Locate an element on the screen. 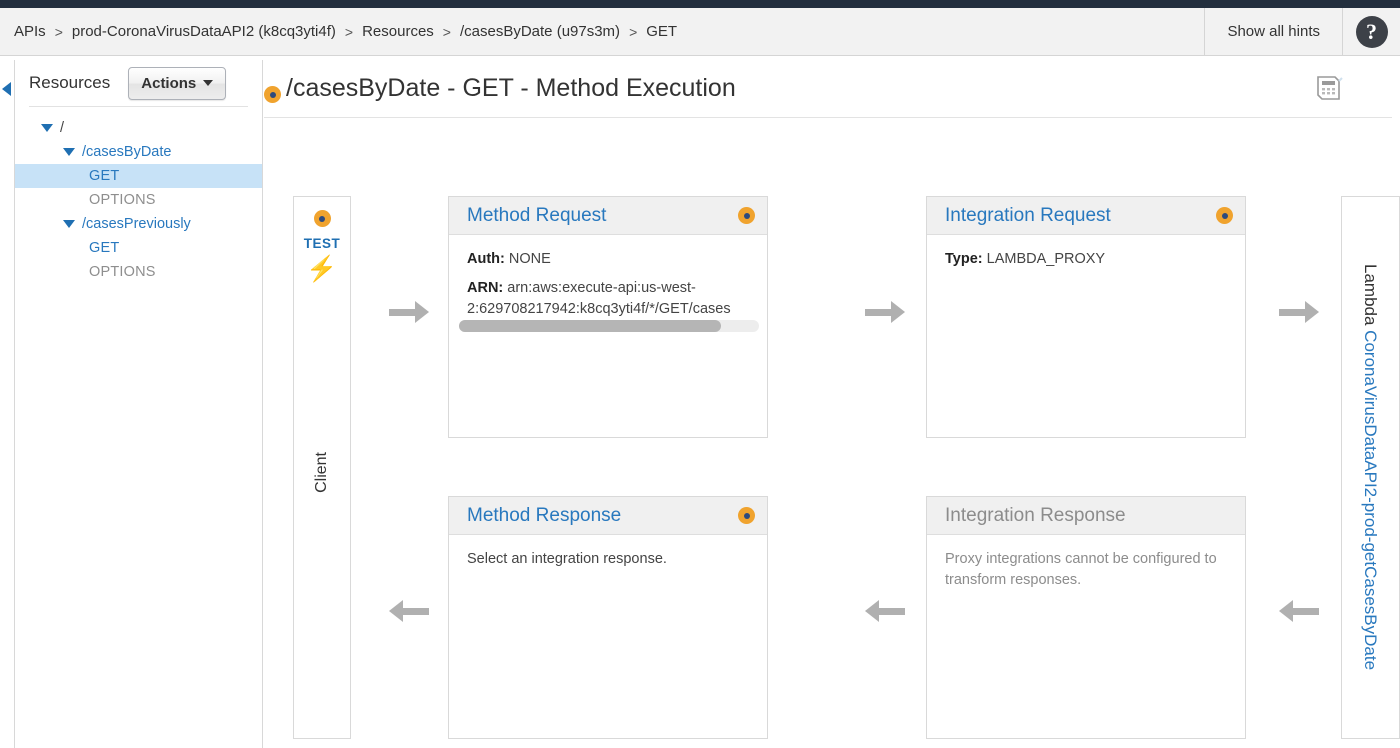 The width and height of the screenshot is (1400, 748). tree-item-casesbydate-get: GET is located at coordinates (138, 176).